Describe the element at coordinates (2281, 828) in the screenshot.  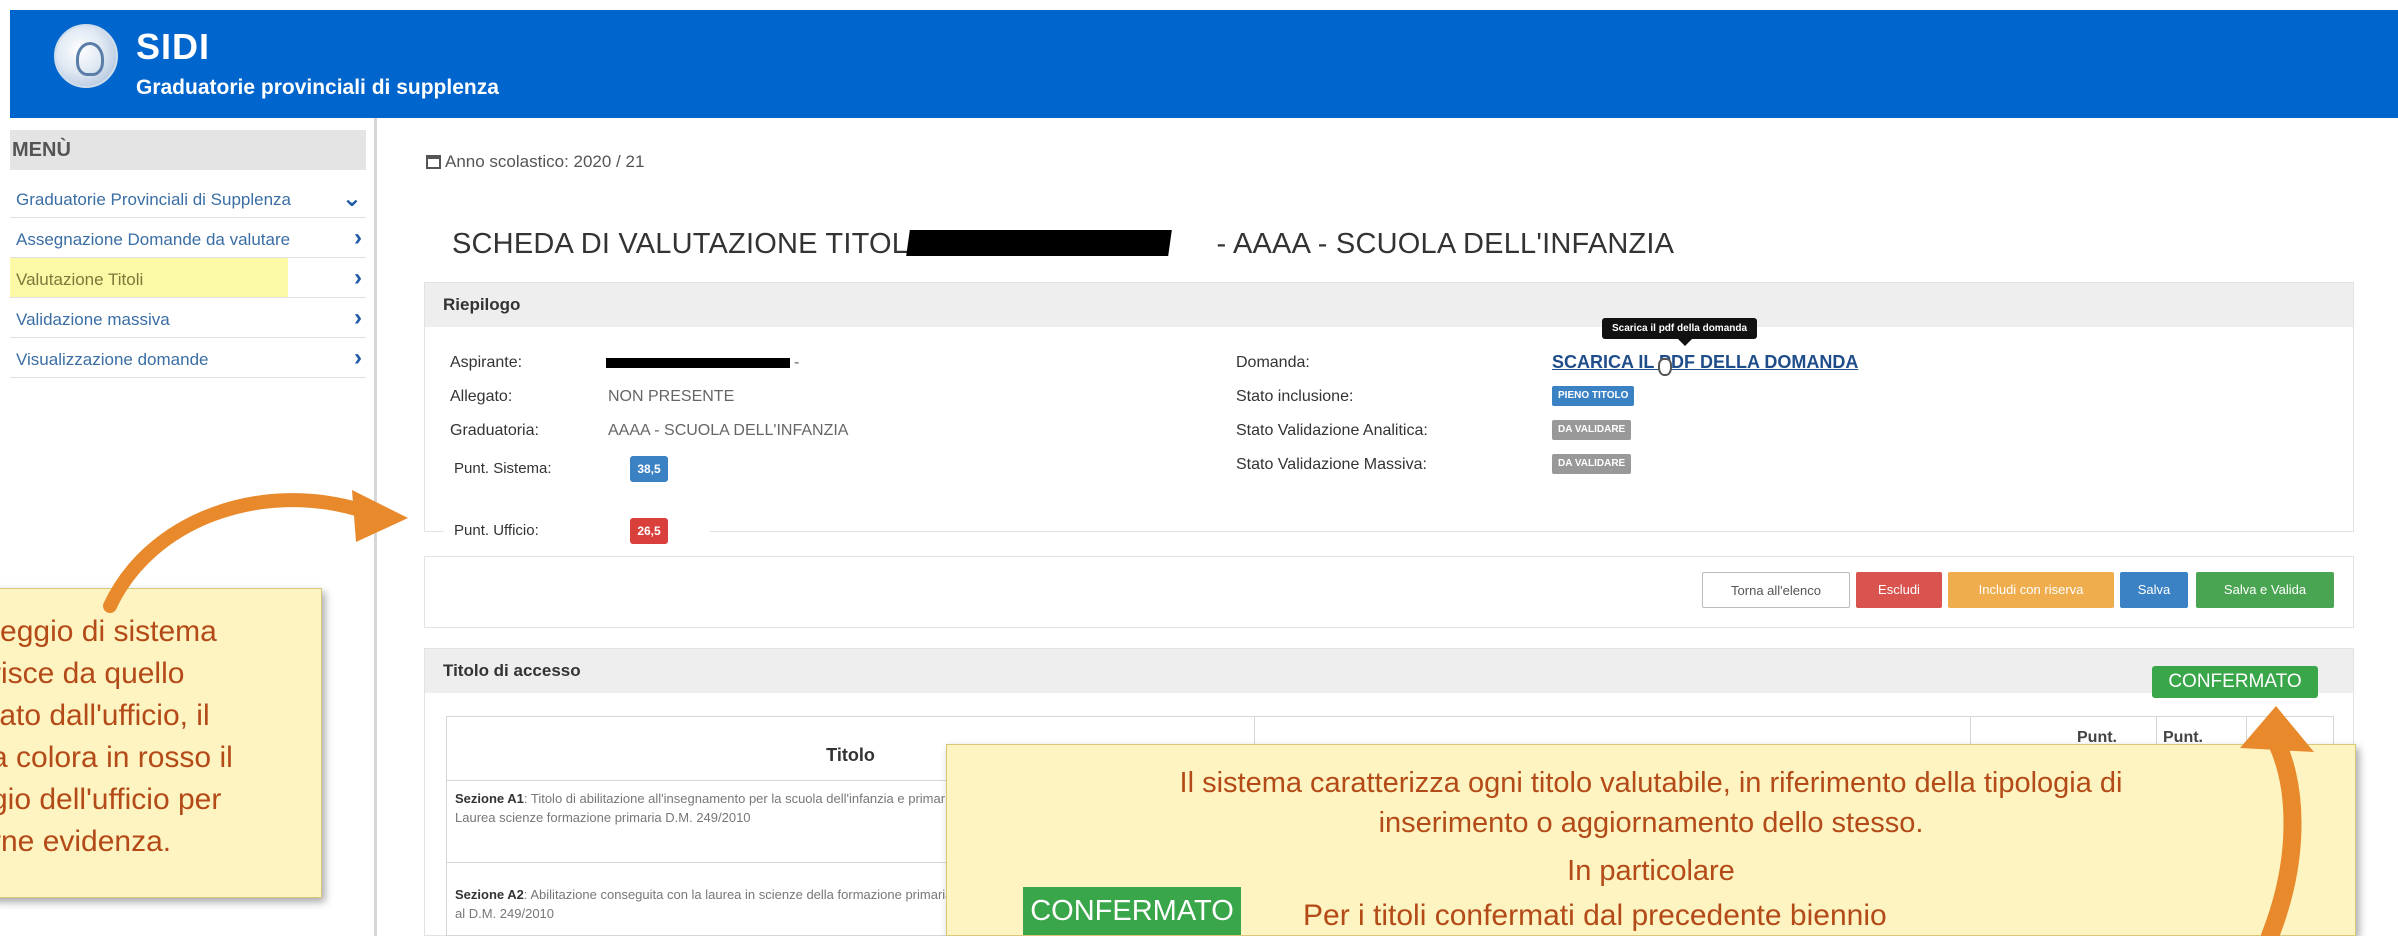
I see `arrow-right-shaft` at that location.